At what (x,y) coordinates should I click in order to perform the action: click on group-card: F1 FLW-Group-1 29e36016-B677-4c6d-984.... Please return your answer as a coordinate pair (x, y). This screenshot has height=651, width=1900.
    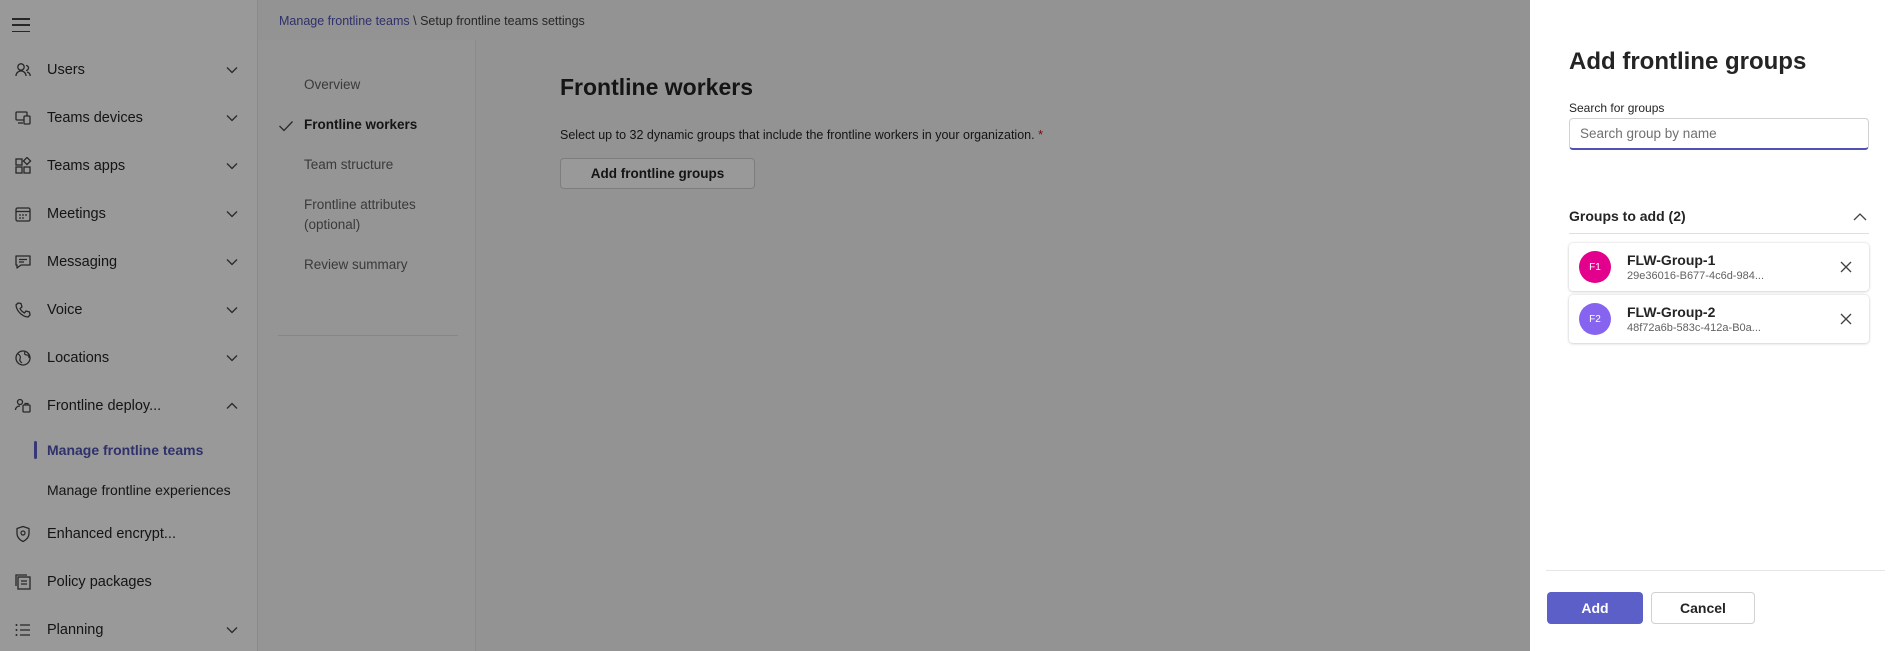
    Looking at the image, I should click on (1719, 267).